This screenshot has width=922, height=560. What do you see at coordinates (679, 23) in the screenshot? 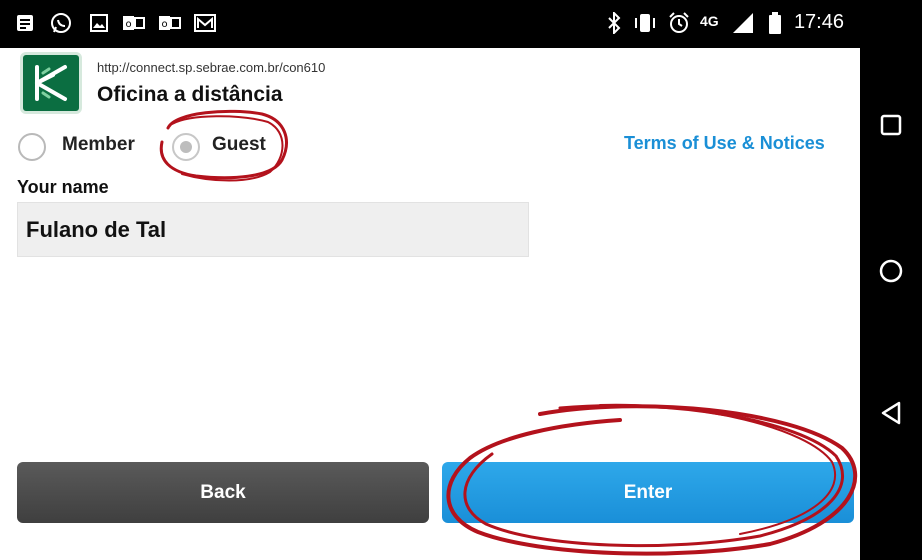
I see `alarm-icon` at bounding box center [679, 23].